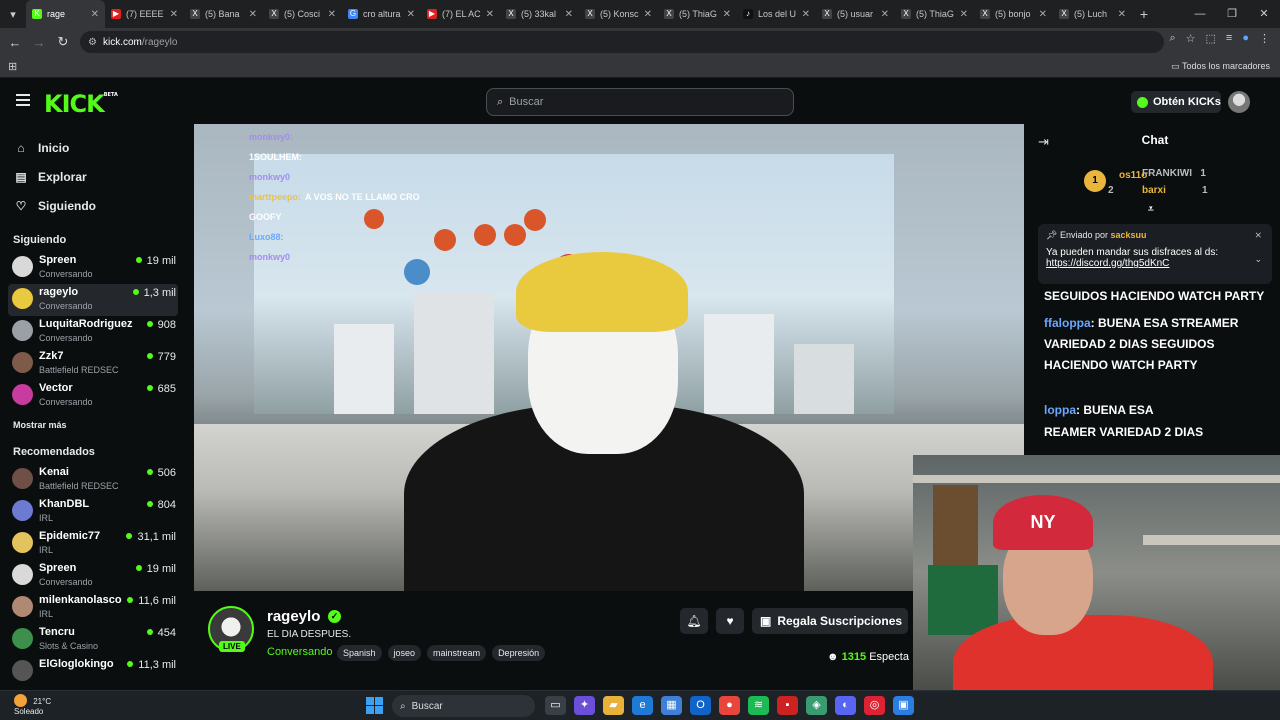 This screenshot has width=1280, height=720. What do you see at coordinates (1258, 235) in the screenshot?
I see `unpin-icon: ⨯` at bounding box center [1258, 235].